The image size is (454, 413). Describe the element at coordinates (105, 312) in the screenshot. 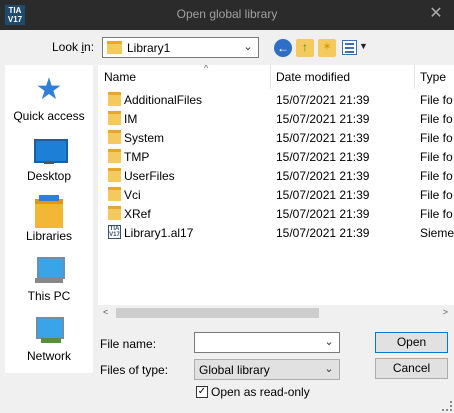

I see `scroll-left-icon: <` at that location.